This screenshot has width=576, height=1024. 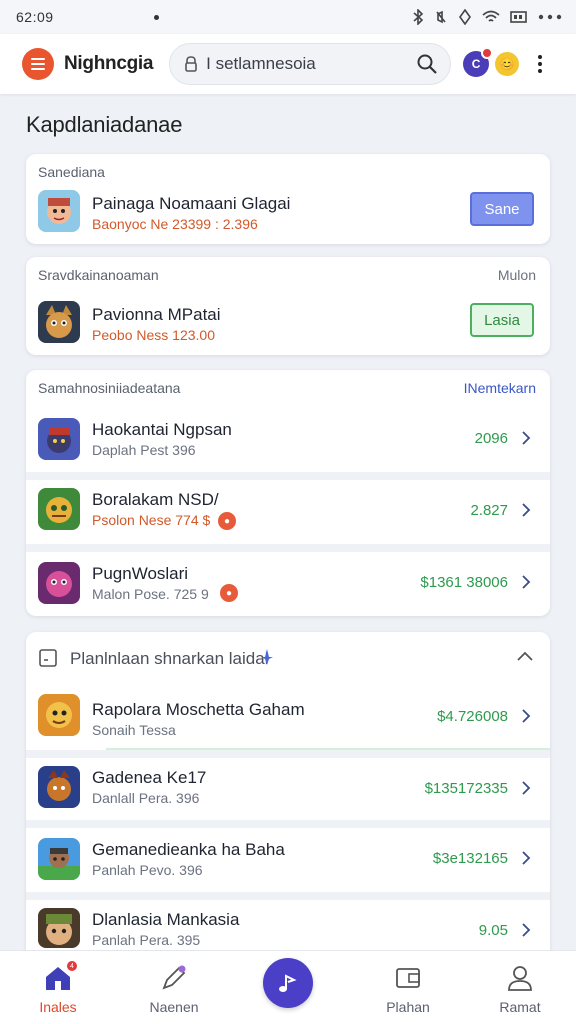 What do you see at coordinates (489, 510) in the screenshot?
I see `app-price: 2.827` at bounding box center [489, 510].